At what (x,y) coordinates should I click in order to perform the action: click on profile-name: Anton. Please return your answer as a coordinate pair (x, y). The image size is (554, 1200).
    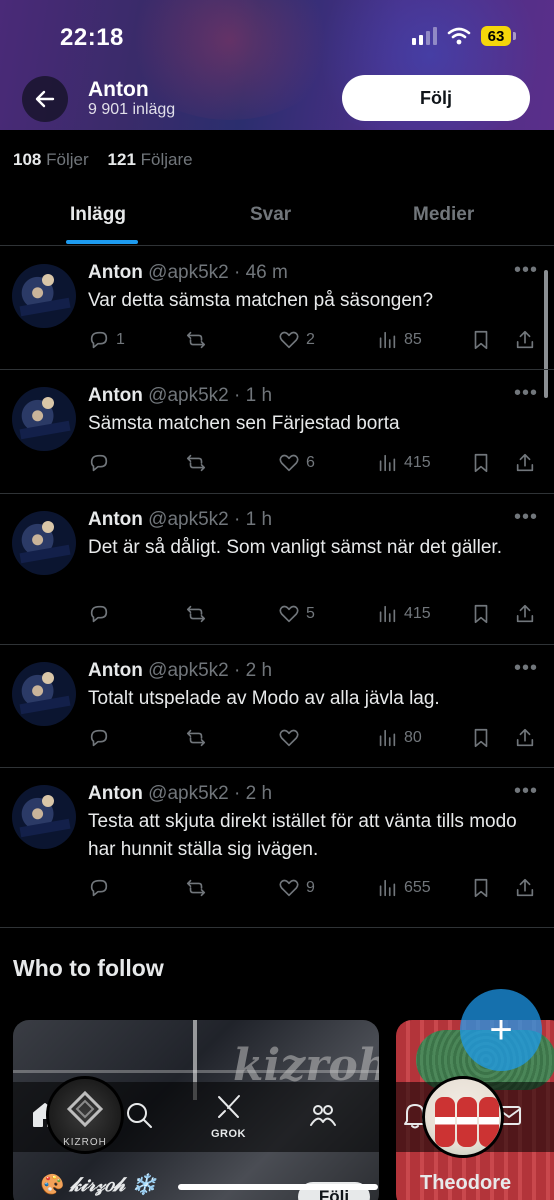
    Looking at the image, I should click on (118, 89).